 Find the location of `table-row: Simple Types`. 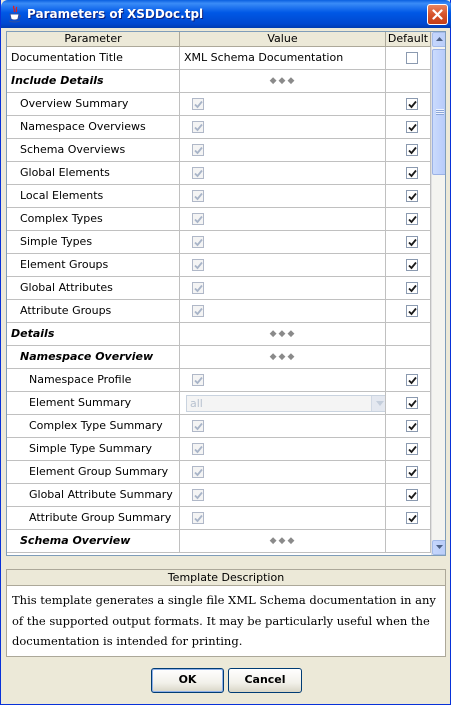

table-row: Simple Types is located at coordinates (219, 242).